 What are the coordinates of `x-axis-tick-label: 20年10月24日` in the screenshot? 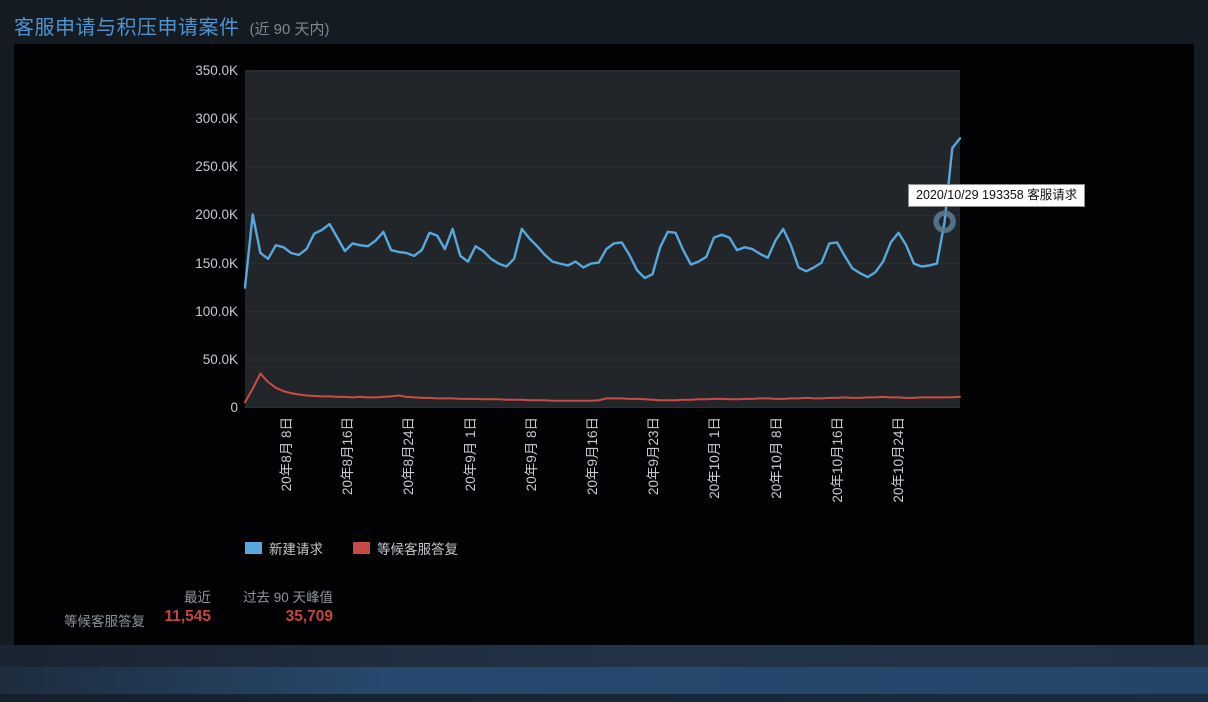 It's located at (898, 460).